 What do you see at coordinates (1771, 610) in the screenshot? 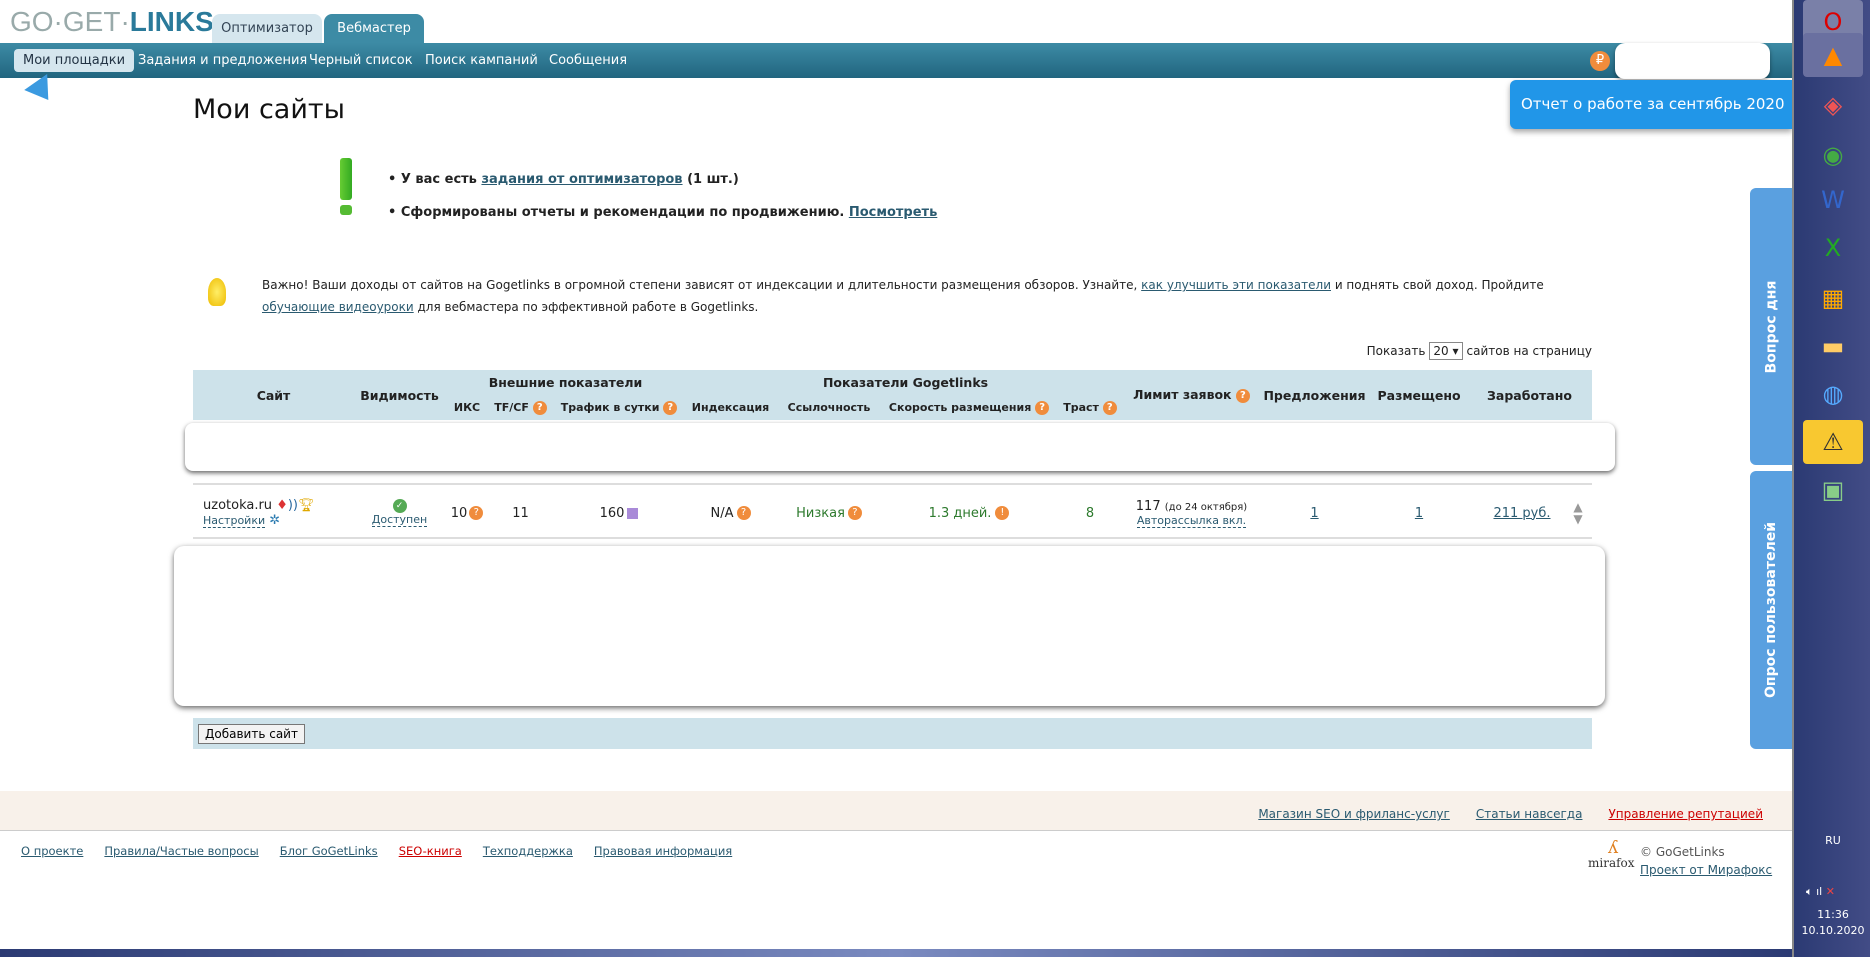
I see `side-tab-survey: Опрос пользователей` at bounding box center [1771, 610].